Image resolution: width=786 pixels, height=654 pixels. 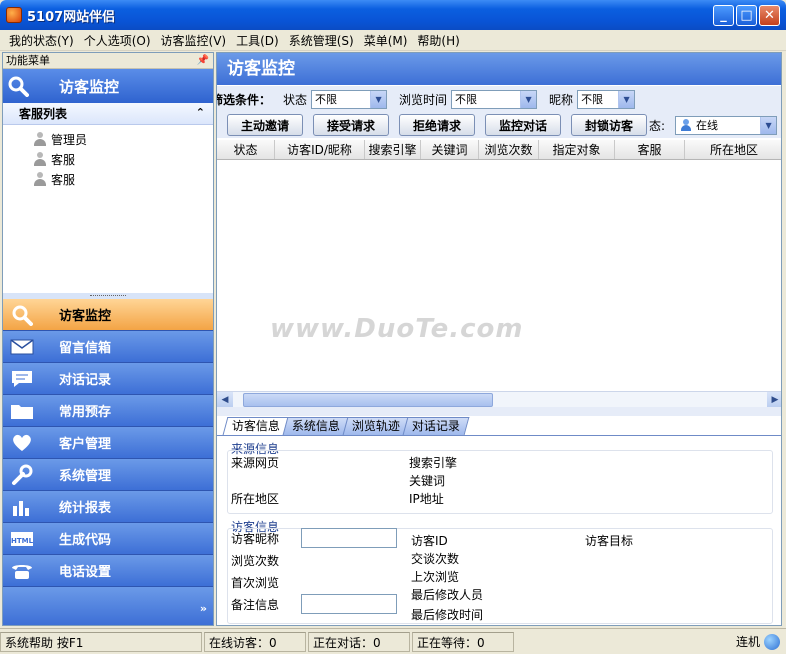 I want to click on accept-request-button: 接受请求, so click(x=351, y=125).